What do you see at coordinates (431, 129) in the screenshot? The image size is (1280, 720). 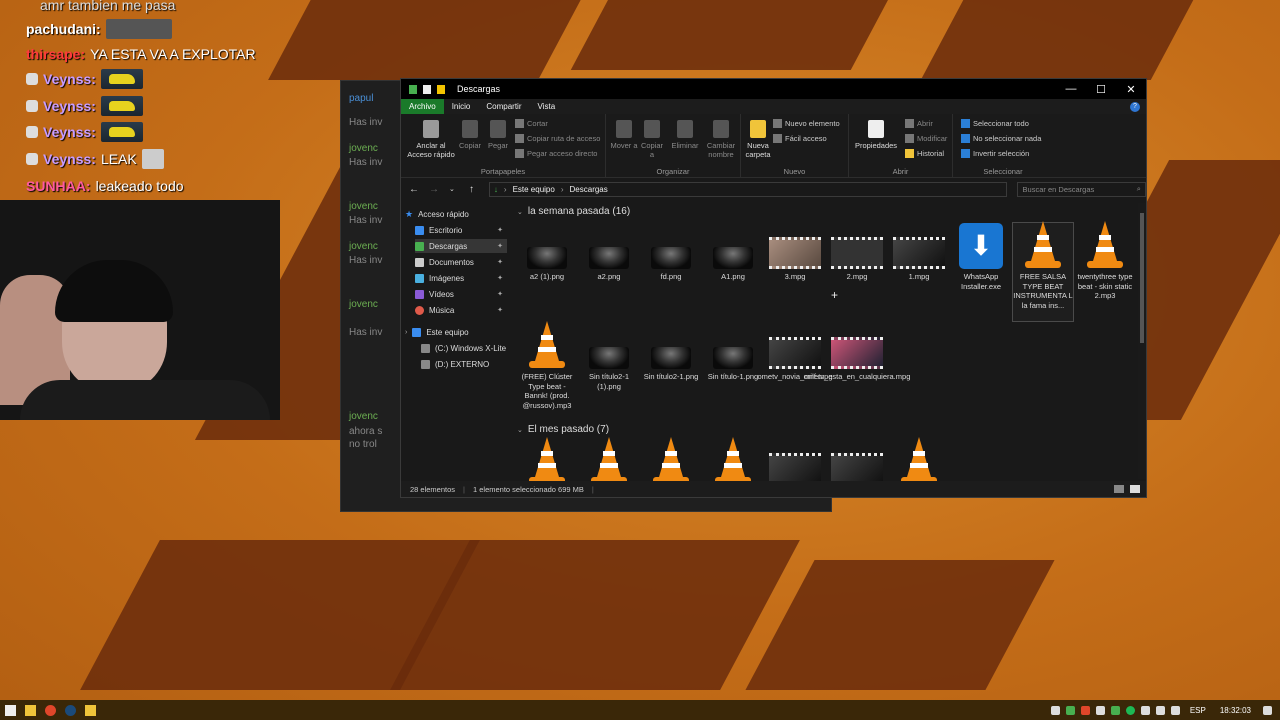 I see `pin-icon` at bounding box center [431, 129].